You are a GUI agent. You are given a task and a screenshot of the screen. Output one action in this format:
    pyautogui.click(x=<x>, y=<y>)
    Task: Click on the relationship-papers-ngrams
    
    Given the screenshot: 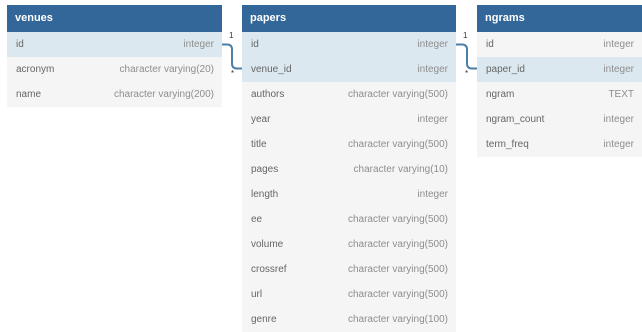 What is the action you would take?
    pyautogui.click(x=466, y=56)
    